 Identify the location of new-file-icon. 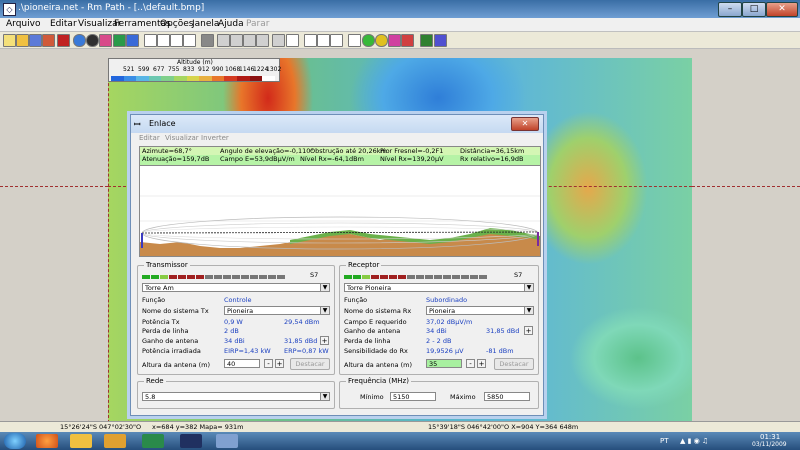
(9, 40).